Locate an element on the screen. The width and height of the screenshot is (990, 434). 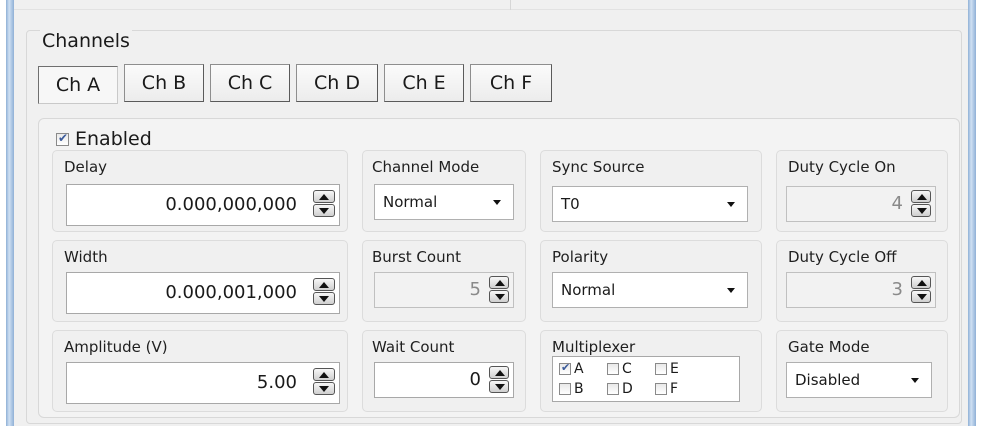
wait-count-label: Wait Count is located at coordinates (413, 347).